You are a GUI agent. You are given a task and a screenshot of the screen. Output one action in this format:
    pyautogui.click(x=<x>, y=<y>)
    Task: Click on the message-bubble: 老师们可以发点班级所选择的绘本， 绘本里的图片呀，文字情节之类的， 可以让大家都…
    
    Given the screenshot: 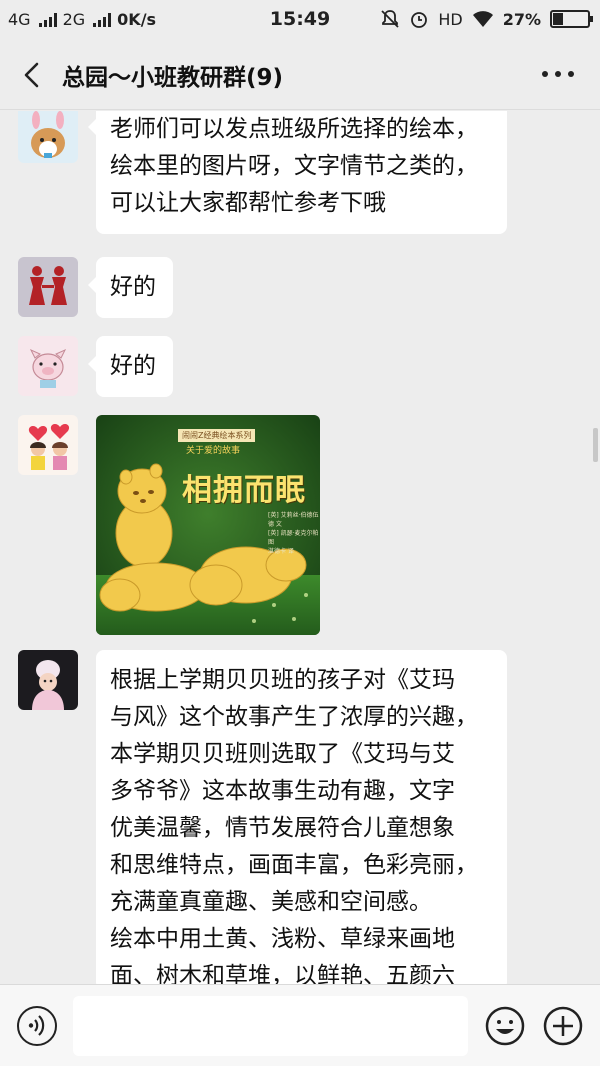 What is the action you would take?
    pyautogui.click(x=297, y=172)
    